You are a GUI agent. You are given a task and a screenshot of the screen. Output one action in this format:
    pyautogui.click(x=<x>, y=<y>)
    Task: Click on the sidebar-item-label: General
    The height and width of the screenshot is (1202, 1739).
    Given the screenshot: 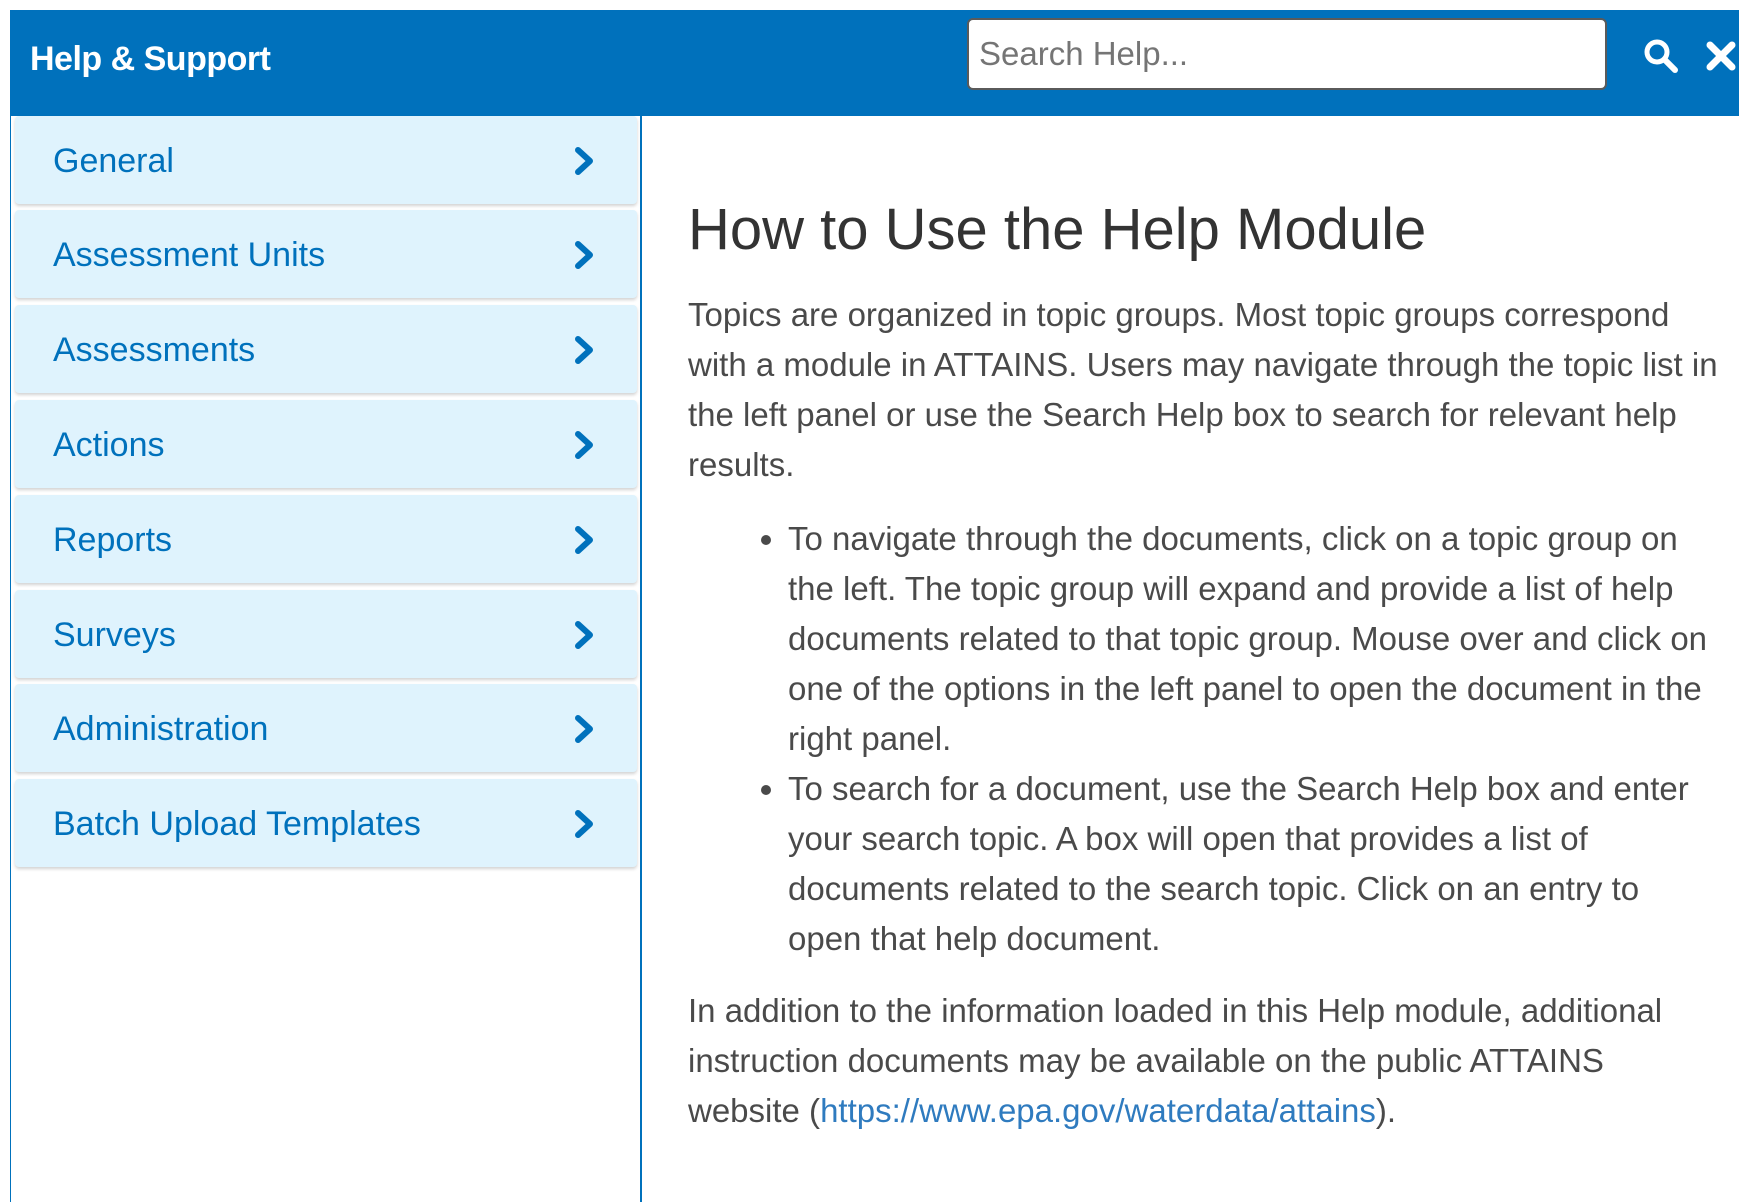 What is the action you would take?
    pyautogui.click(x=113, y=161)
    